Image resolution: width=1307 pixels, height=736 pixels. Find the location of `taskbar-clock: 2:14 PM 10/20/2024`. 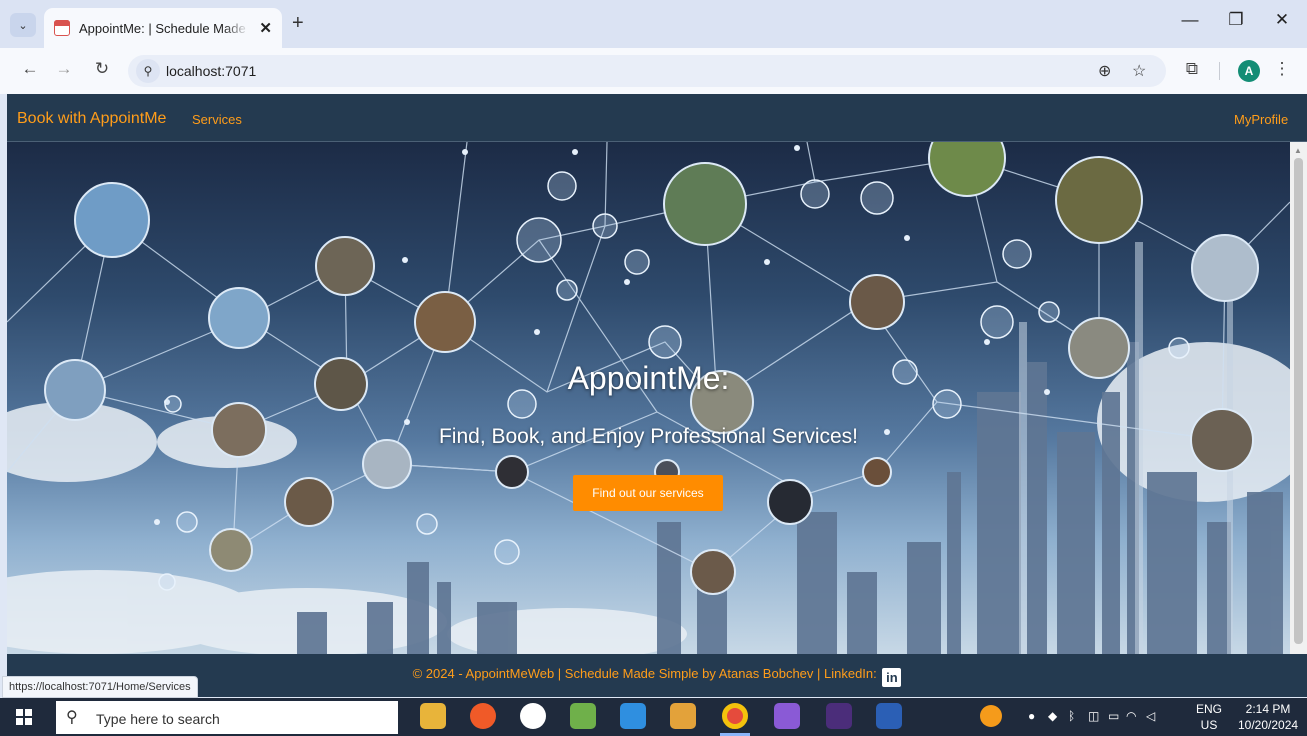

taskbar-clock: 2:14 PM 10/20/2024 is located at coordinates (1268, 717).